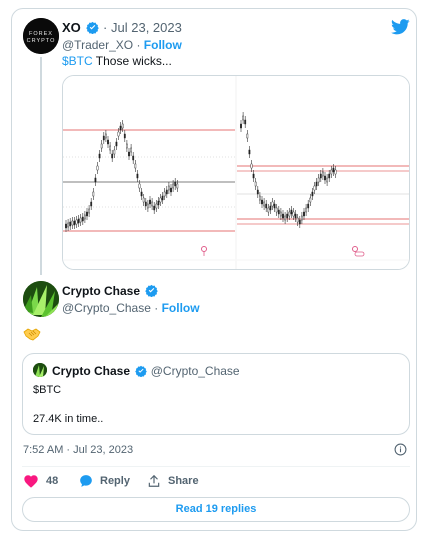 The image size is (428, 537). I want to click on tweet-date: Jul 23, 2023, so click(146, 27).